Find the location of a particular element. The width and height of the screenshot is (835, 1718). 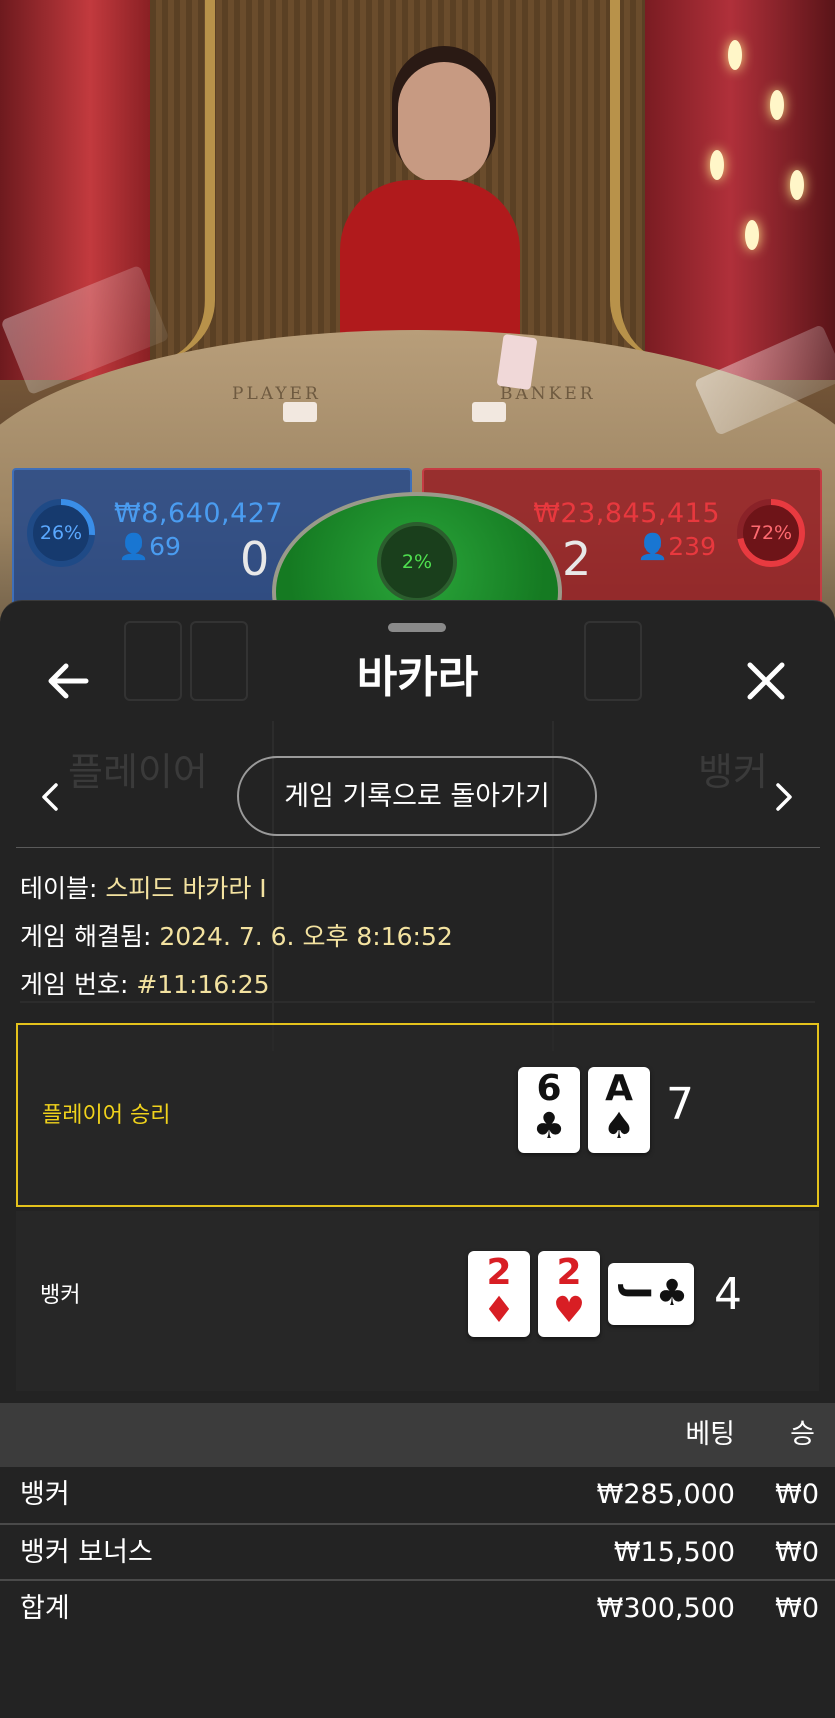

player-score: 0 is located at coordinates (255, 559).